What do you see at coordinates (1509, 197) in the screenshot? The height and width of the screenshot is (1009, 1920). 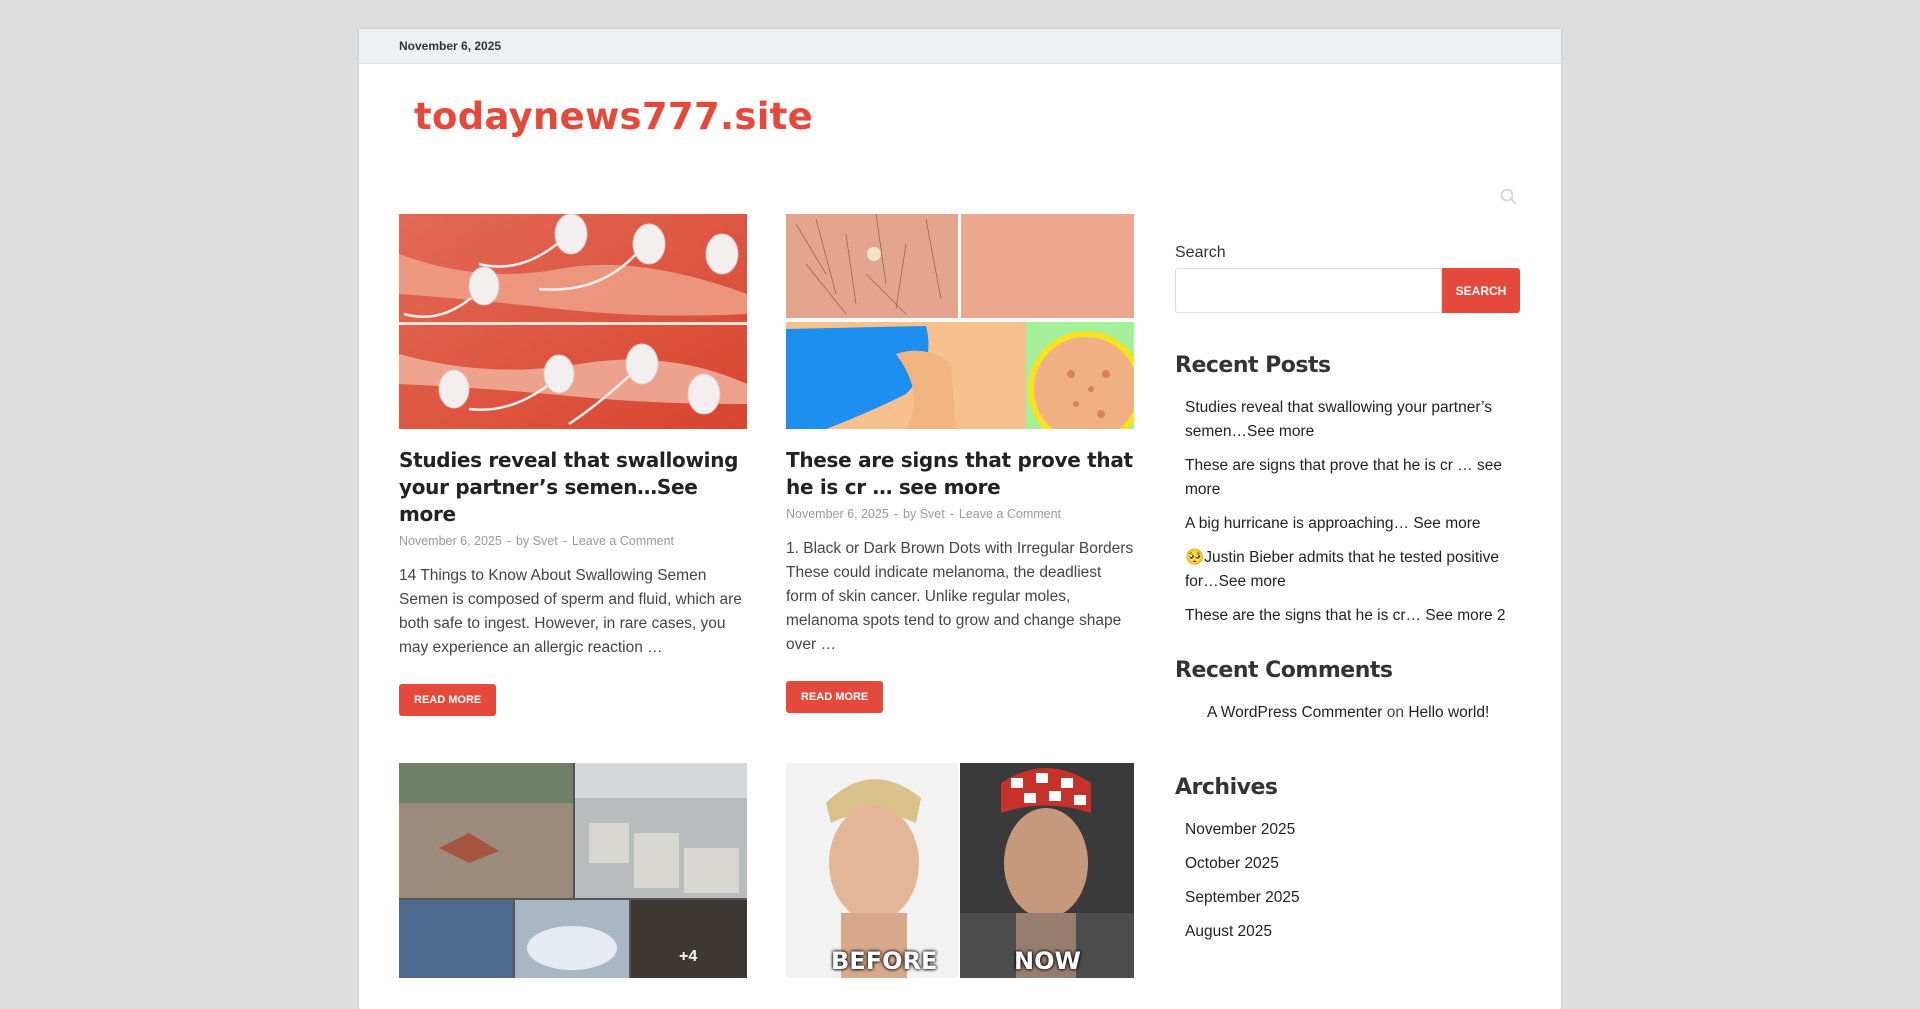 I see `search-icon` at bounding box center [1509, 197].